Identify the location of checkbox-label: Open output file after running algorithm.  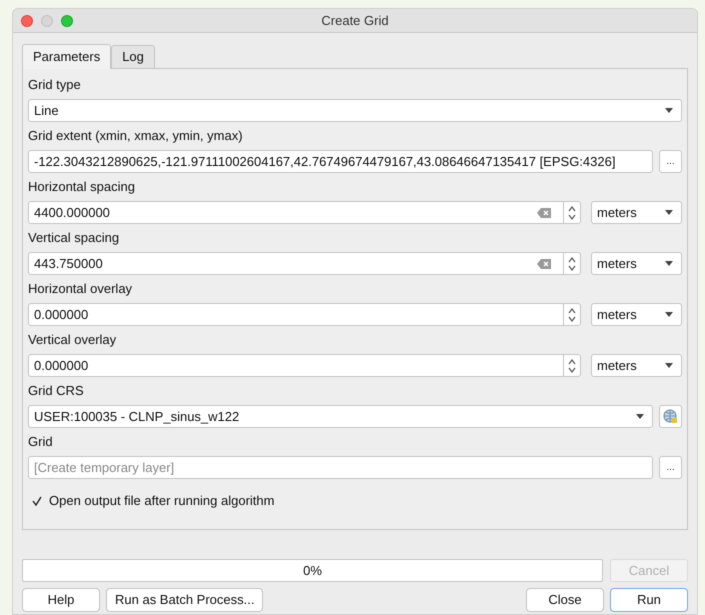
(161, 501).